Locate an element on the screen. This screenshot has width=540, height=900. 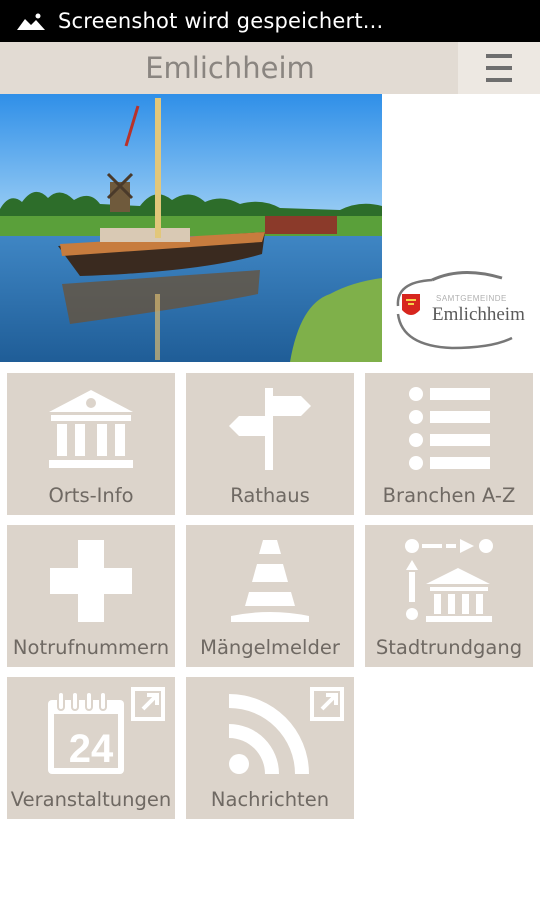
tile-label: Nachrichten is located at coordinates (270, 799).